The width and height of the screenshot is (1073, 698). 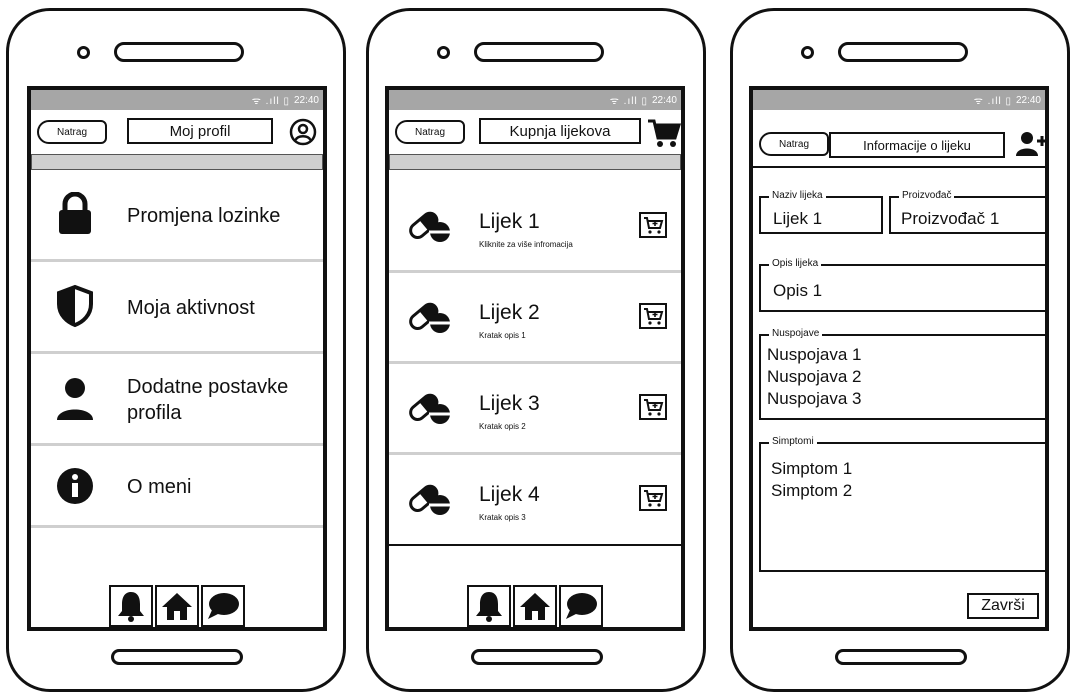 I want to click on drug-name: Lijek 4, so click(x=509, y=494).